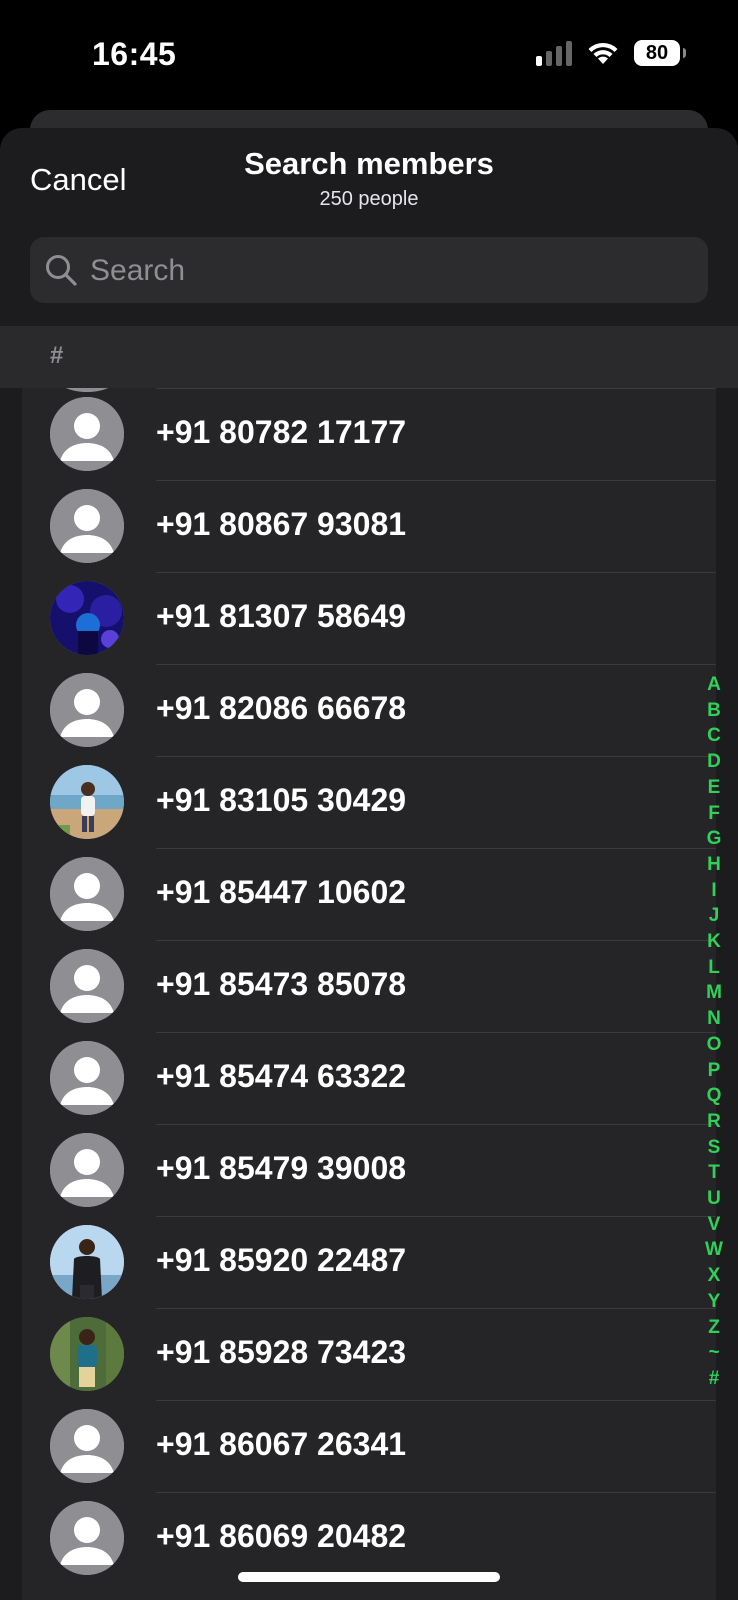 The width and height of the screenshot is (738, 1600). Describe the element at coordinates (281, 616) in the screenshot. I see `member-phone-number: +91 81307 58649` at that location.